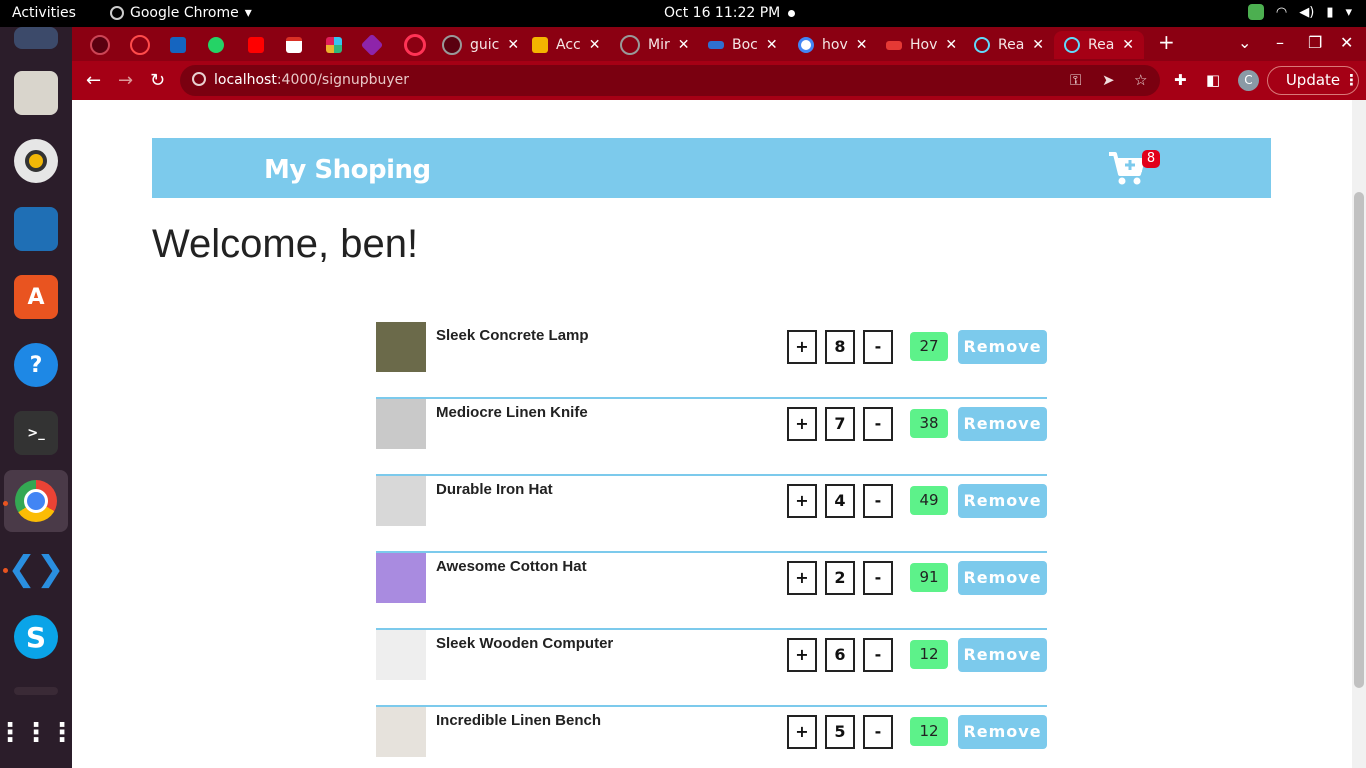  Describe the element at coordinates (1099, 45) in the screenshot. I see `tab-8-active: Rea ✕` at that location.